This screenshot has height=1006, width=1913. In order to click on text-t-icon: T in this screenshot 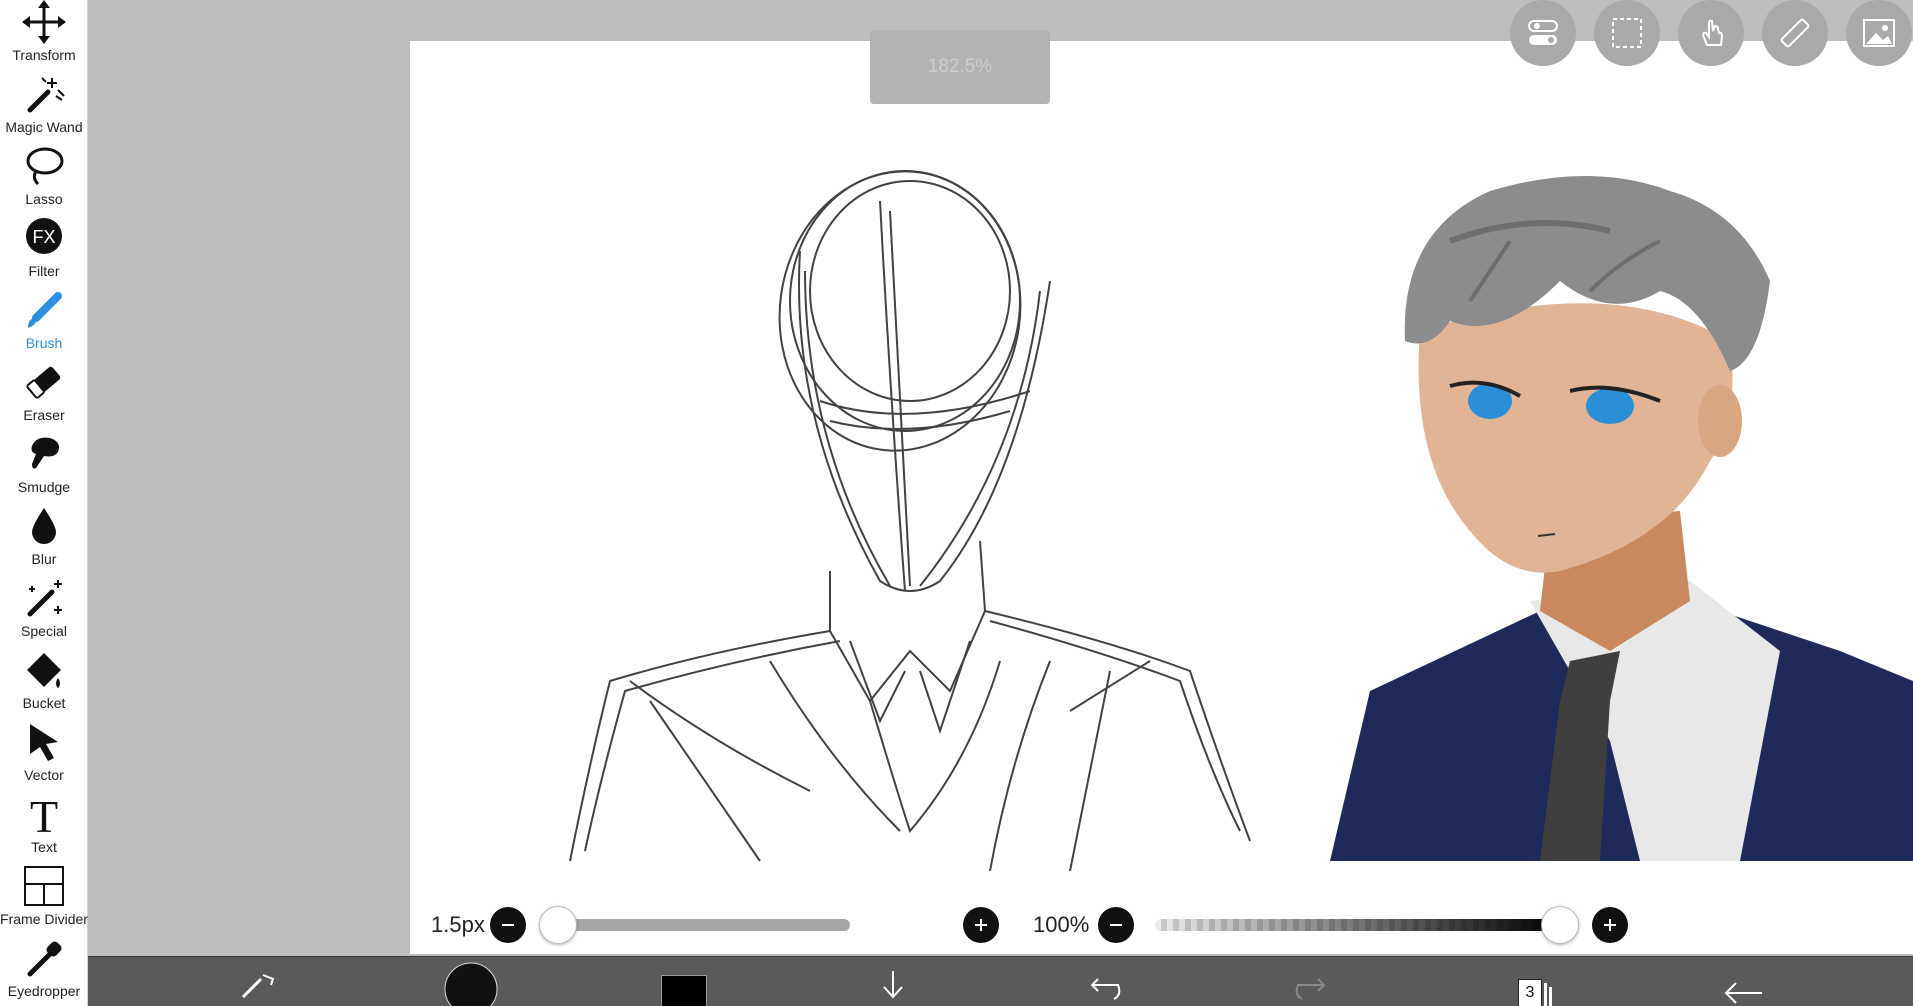, I will do `click(44, 816)`.